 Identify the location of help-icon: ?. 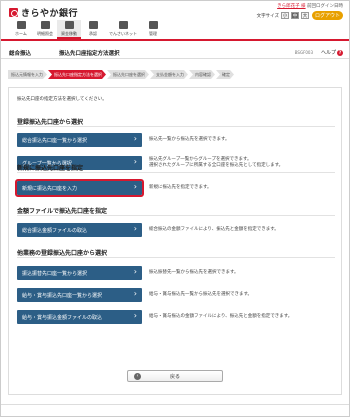
(340, 53).